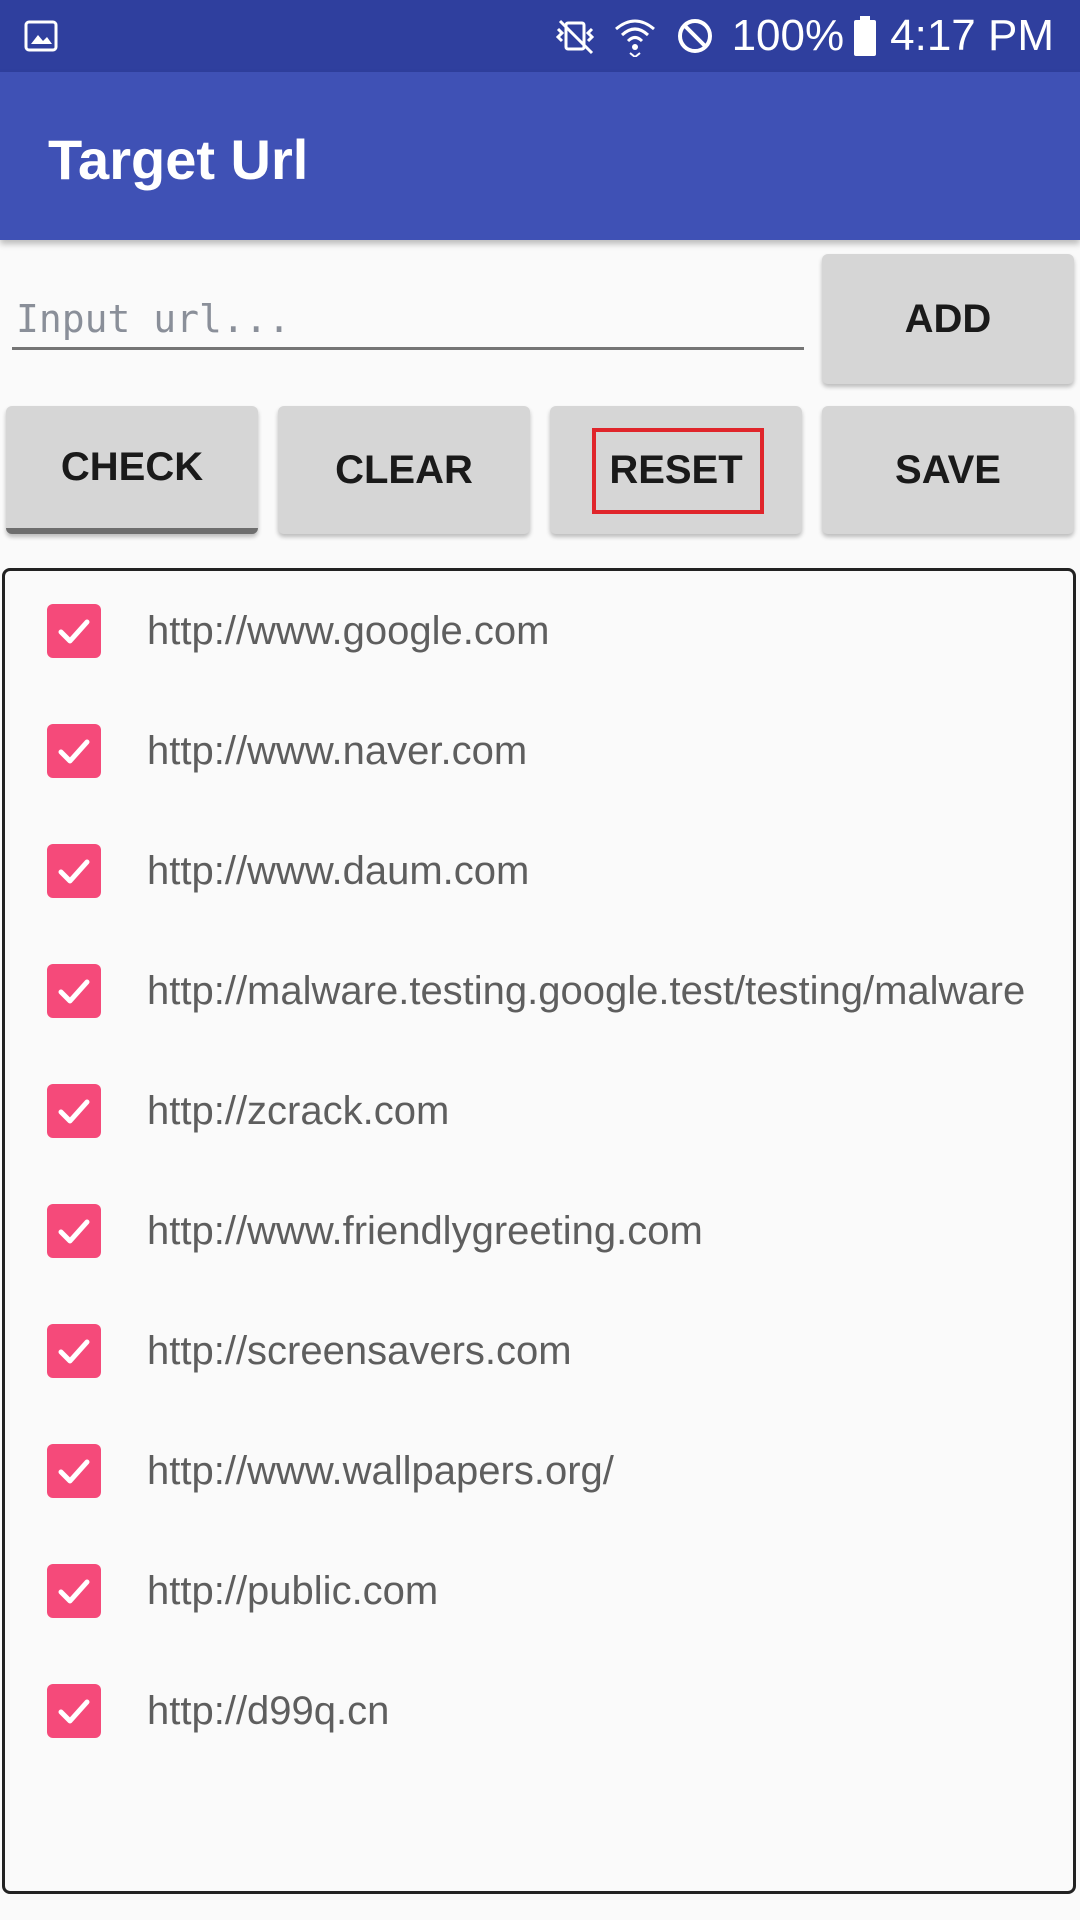 Image resolution: width=1080 pixels, height=1920 pixels. I want to click on url-label: http://www.daum.com, so click(338, 870).